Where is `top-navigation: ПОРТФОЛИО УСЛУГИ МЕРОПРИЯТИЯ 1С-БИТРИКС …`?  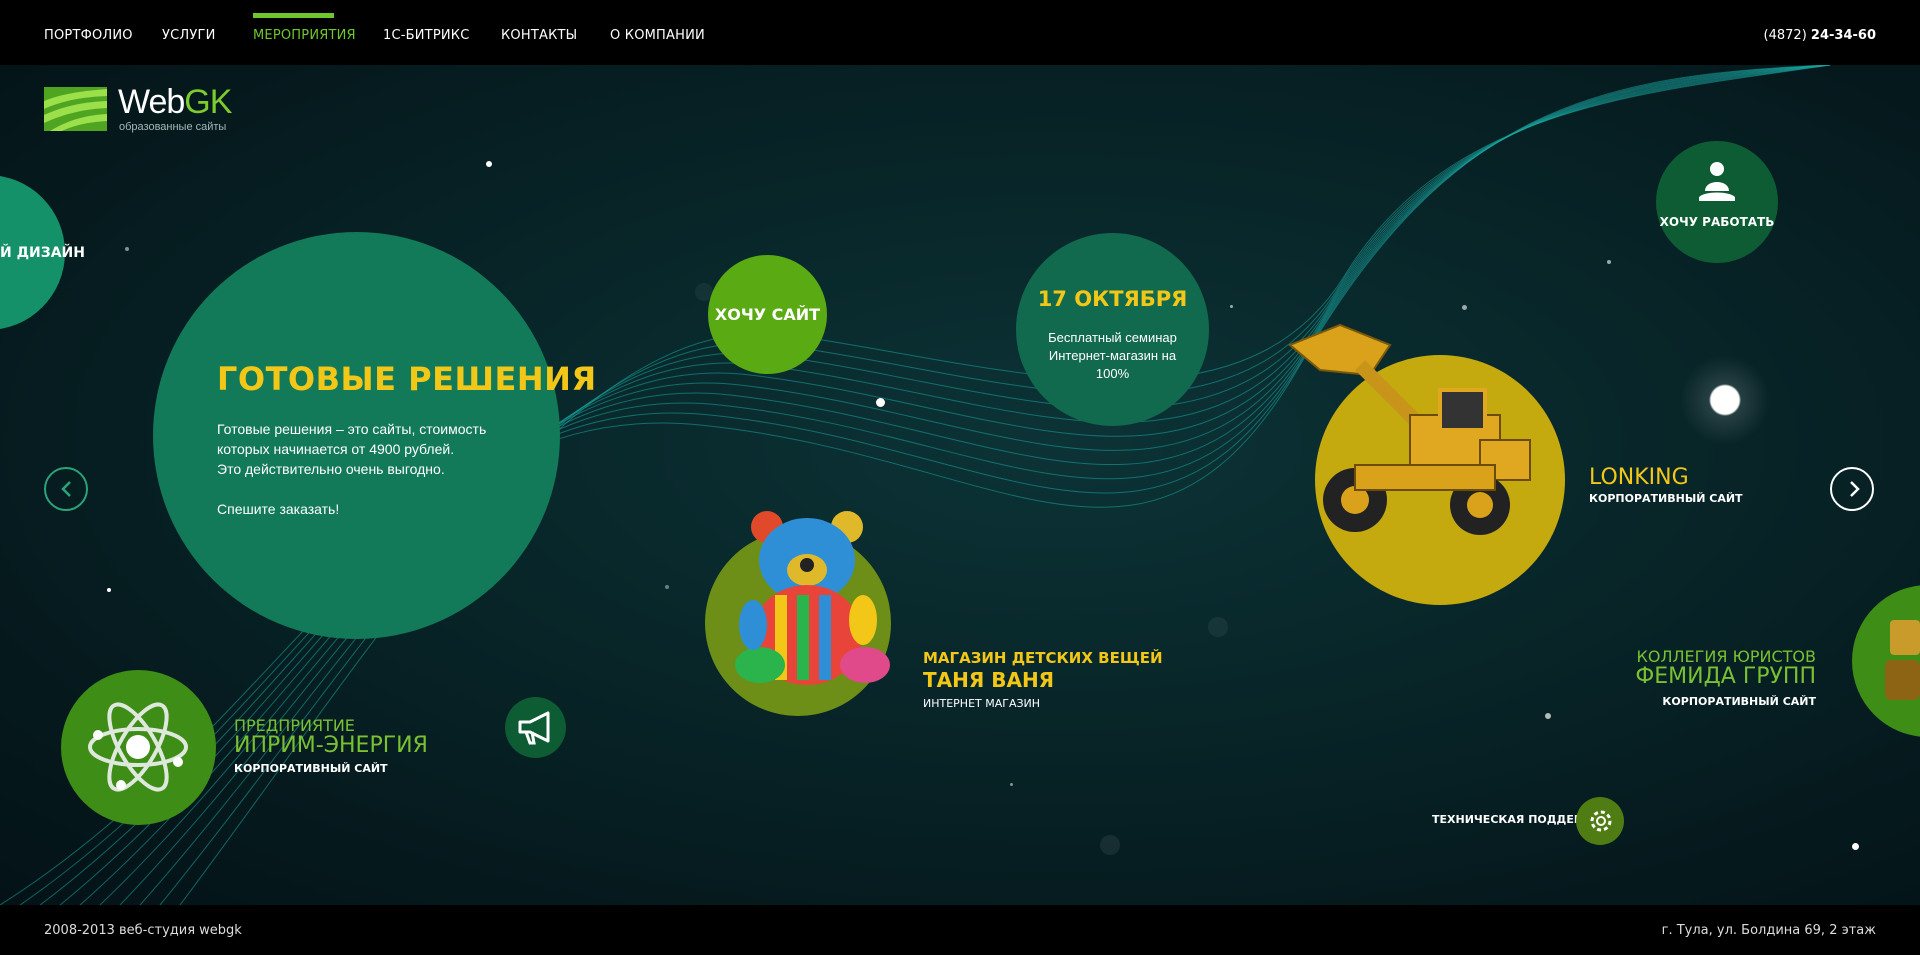 top-navigation: ПОРТФОЛИО УСЛУГИ МЕРОПРИЯТИЯ 1С-БИТРИКС … is located at coordinates (960, 32).